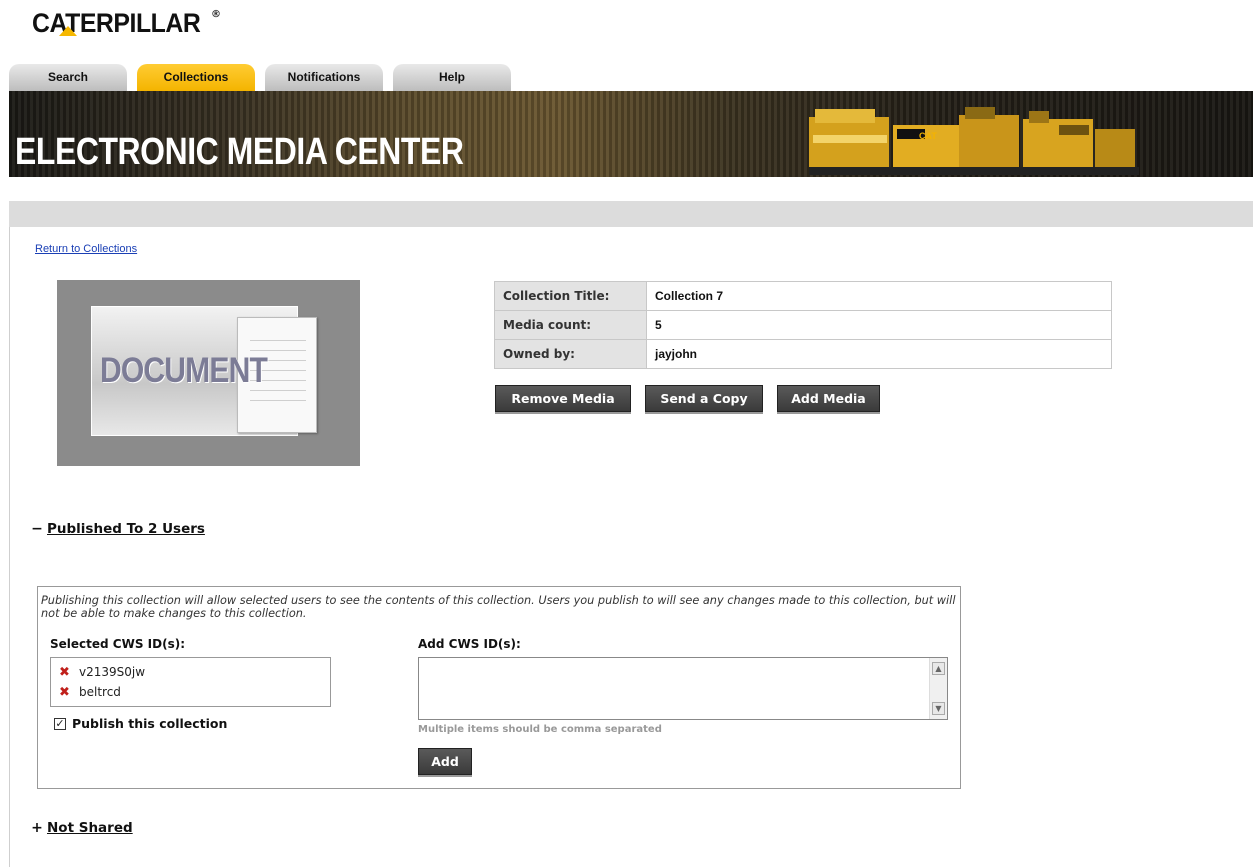 Image resolution: width=1253 pixels, height=867 pixels. Describe the element at coordinates (9, 547) in the screenshot. I see `content-left-border` at that location.